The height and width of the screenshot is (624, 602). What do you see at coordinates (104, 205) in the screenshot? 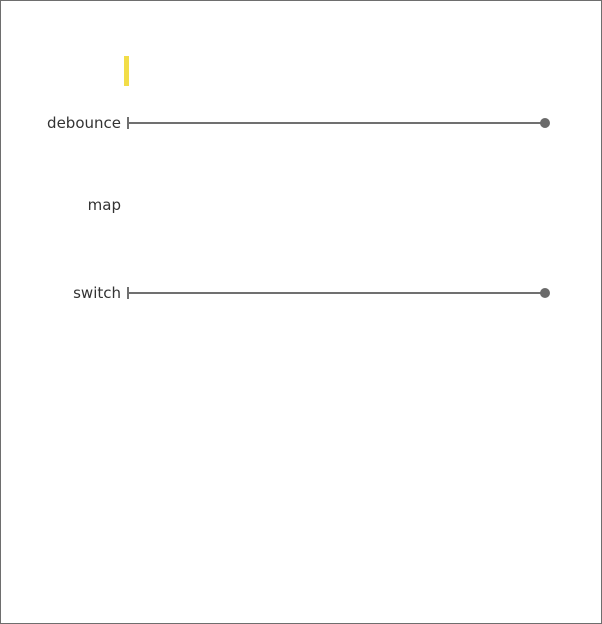
I see `row-label-map: map` at bounding box center [104, 205].